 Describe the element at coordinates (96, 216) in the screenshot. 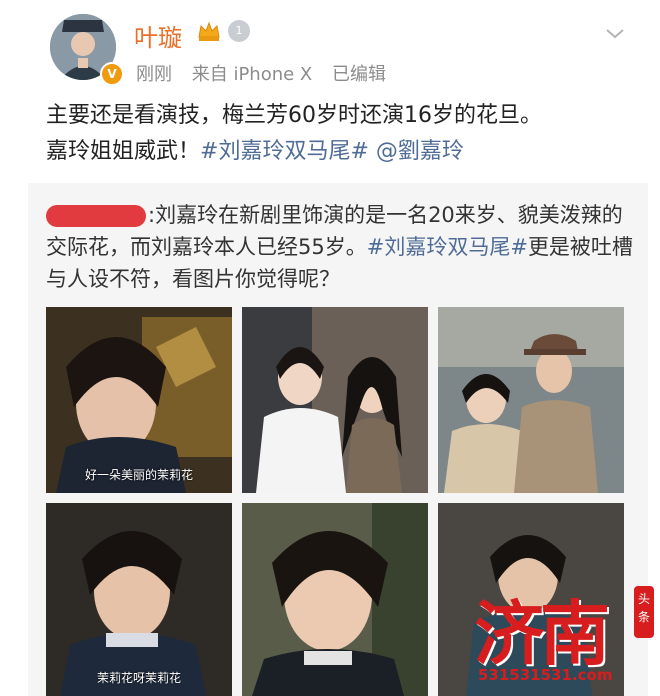

I see `redacted-username` at that location.